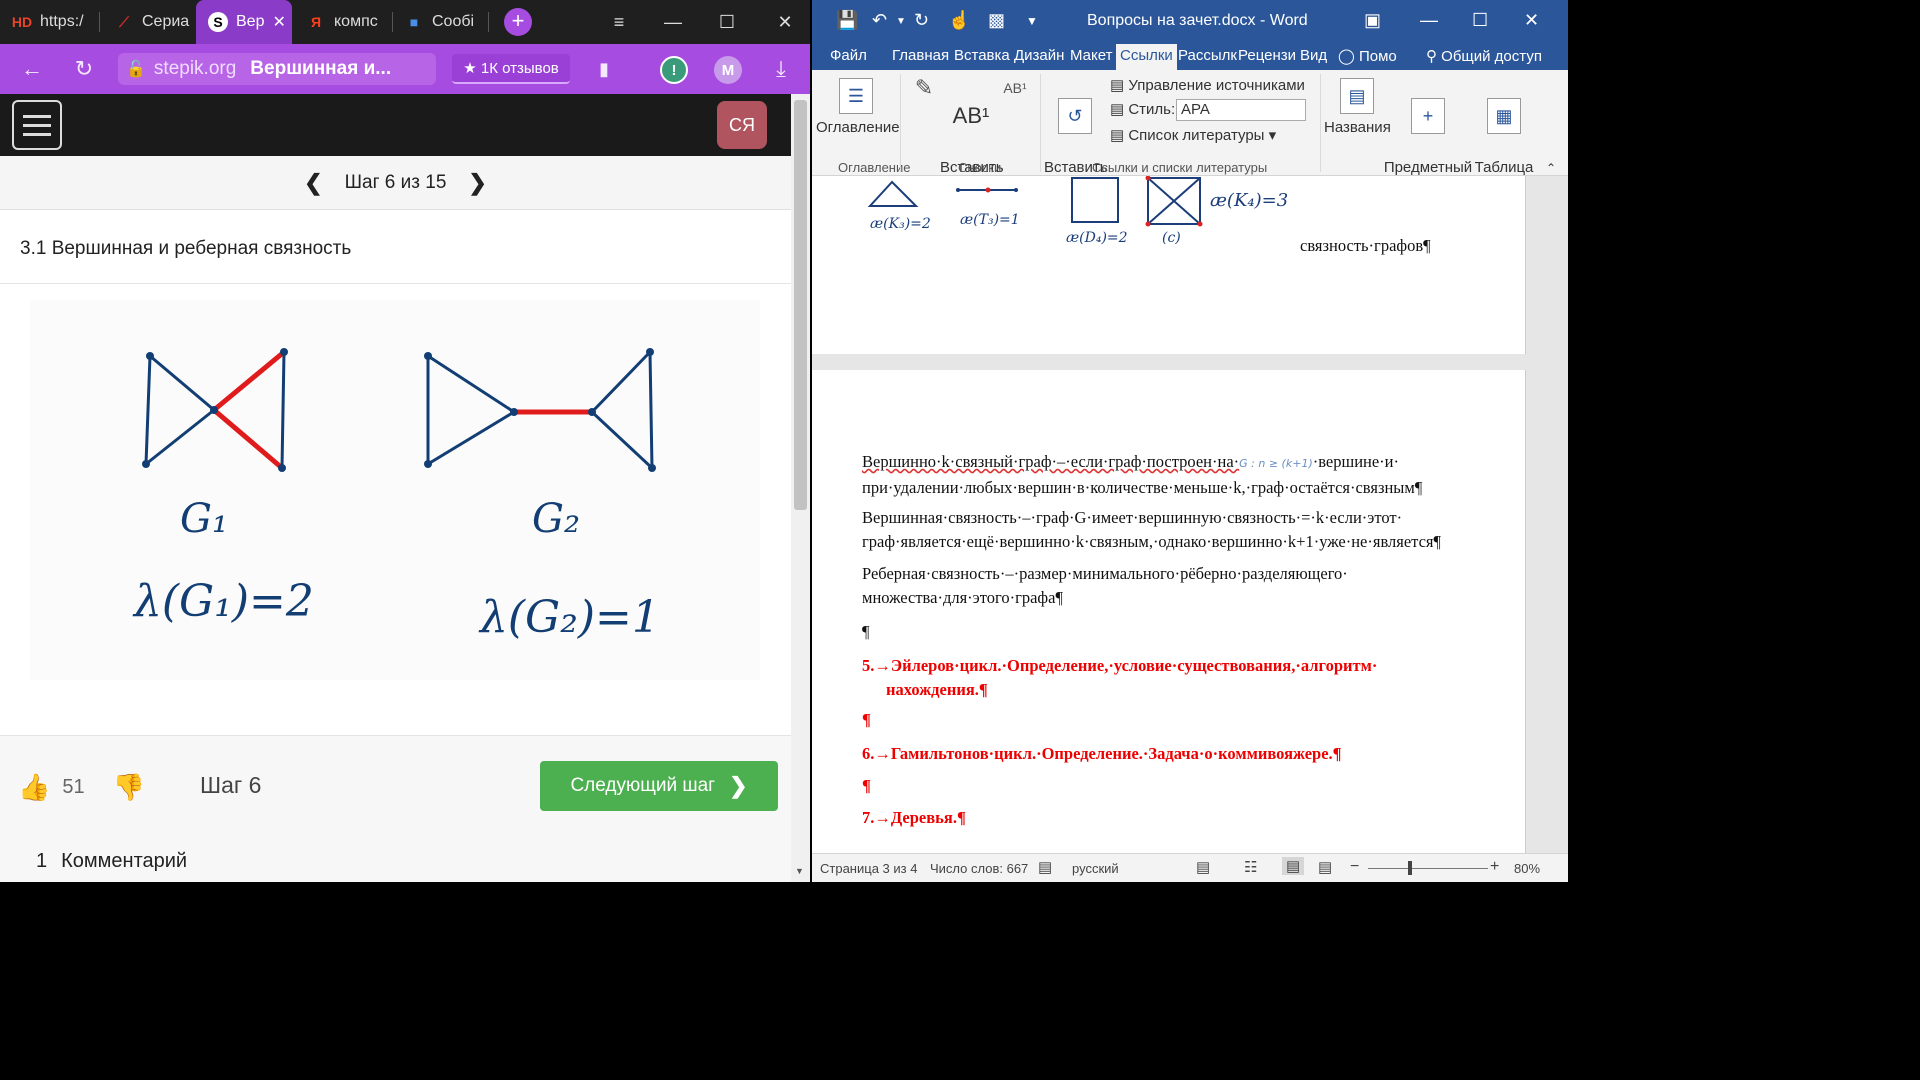 Image resolution: width=1920 pixels, height=1080 pixels. Describe the element at coordinates (48, 22) in the screenshot. I see `tab-hd: HD https:/` at that location.